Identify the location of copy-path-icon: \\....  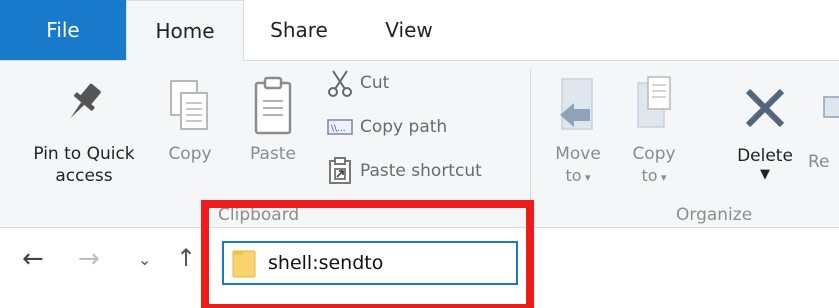
(340, 127).